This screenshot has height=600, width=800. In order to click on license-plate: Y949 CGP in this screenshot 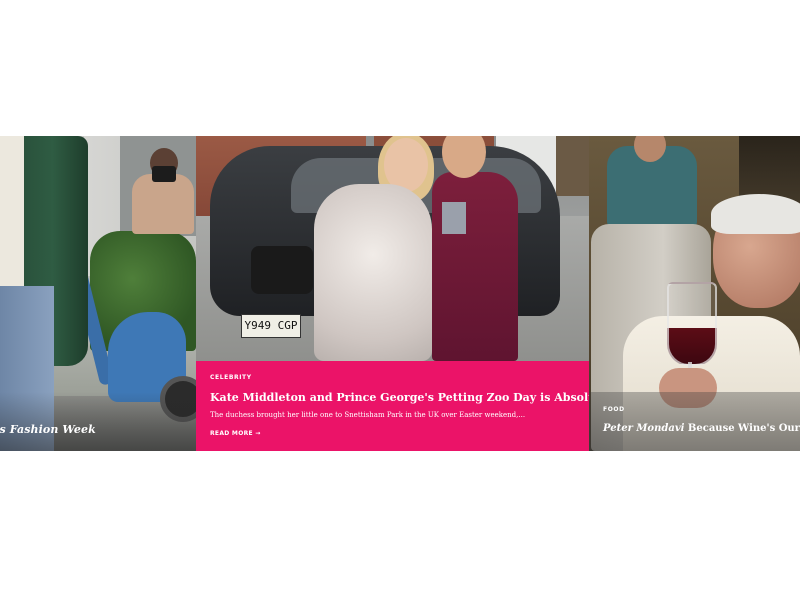, I will do `click(271, 326)`.